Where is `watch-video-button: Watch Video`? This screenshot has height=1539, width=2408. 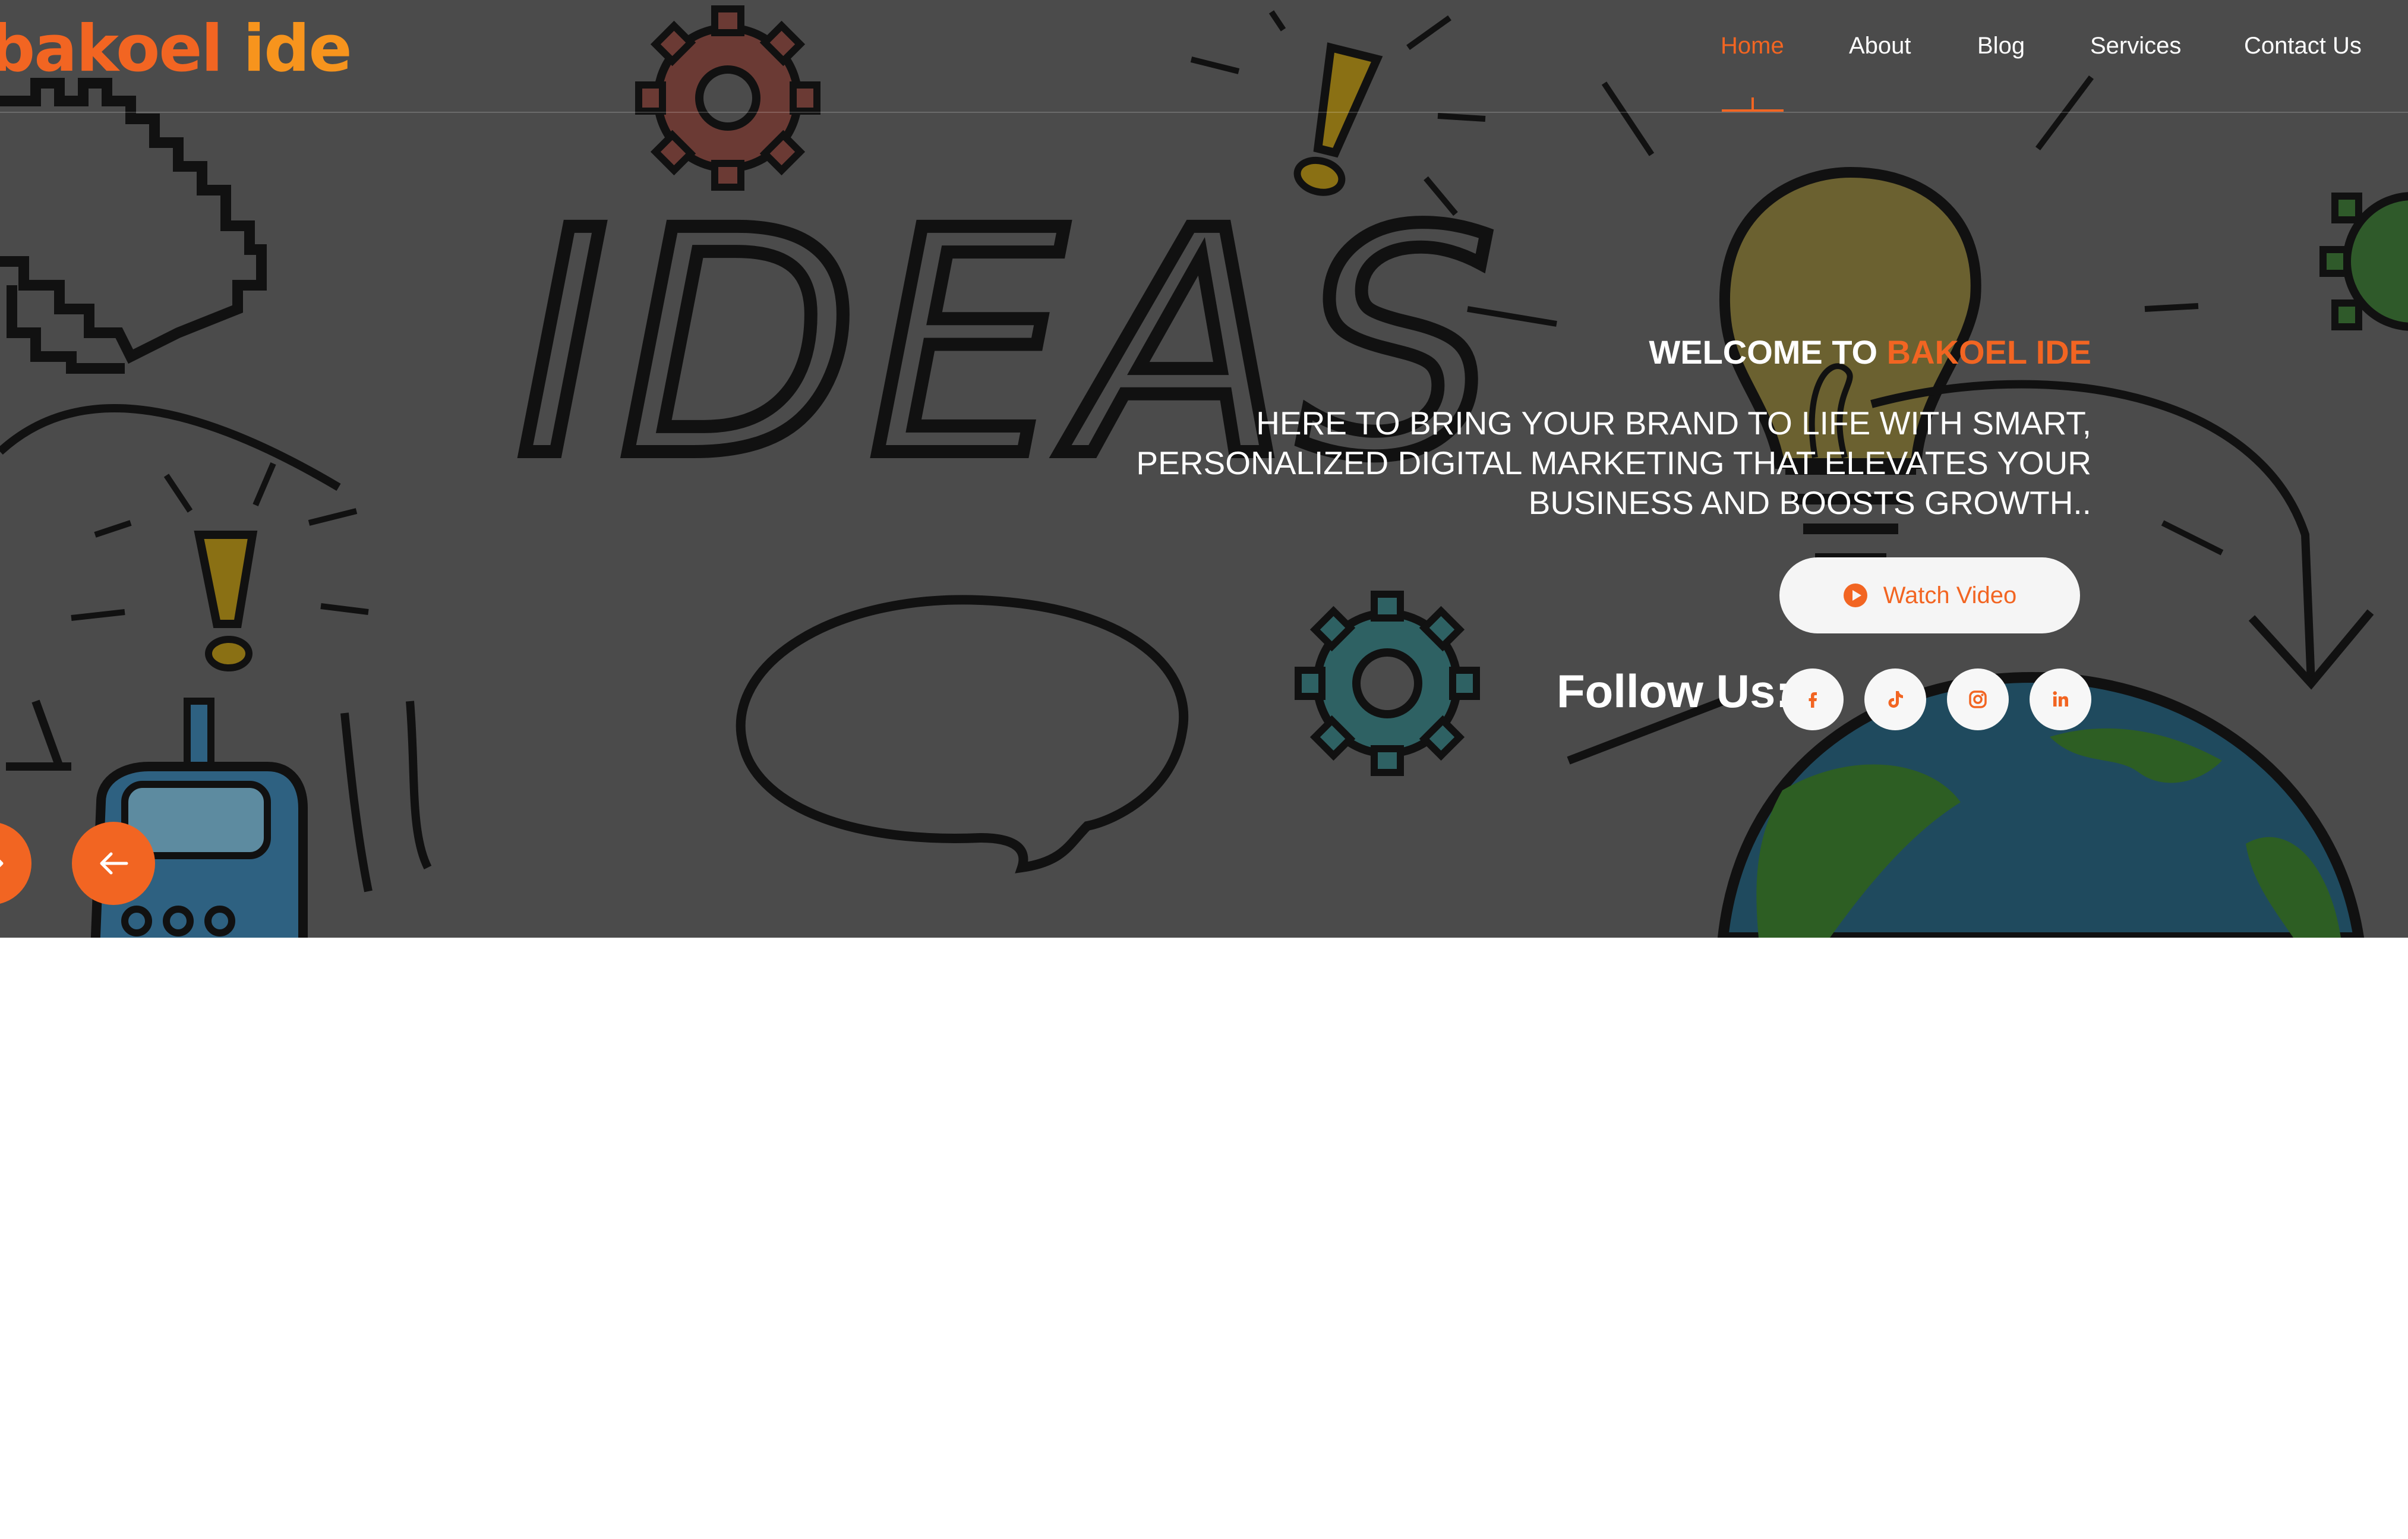 watch-video-button: Watch Video is located at coordinates (1930, 595).